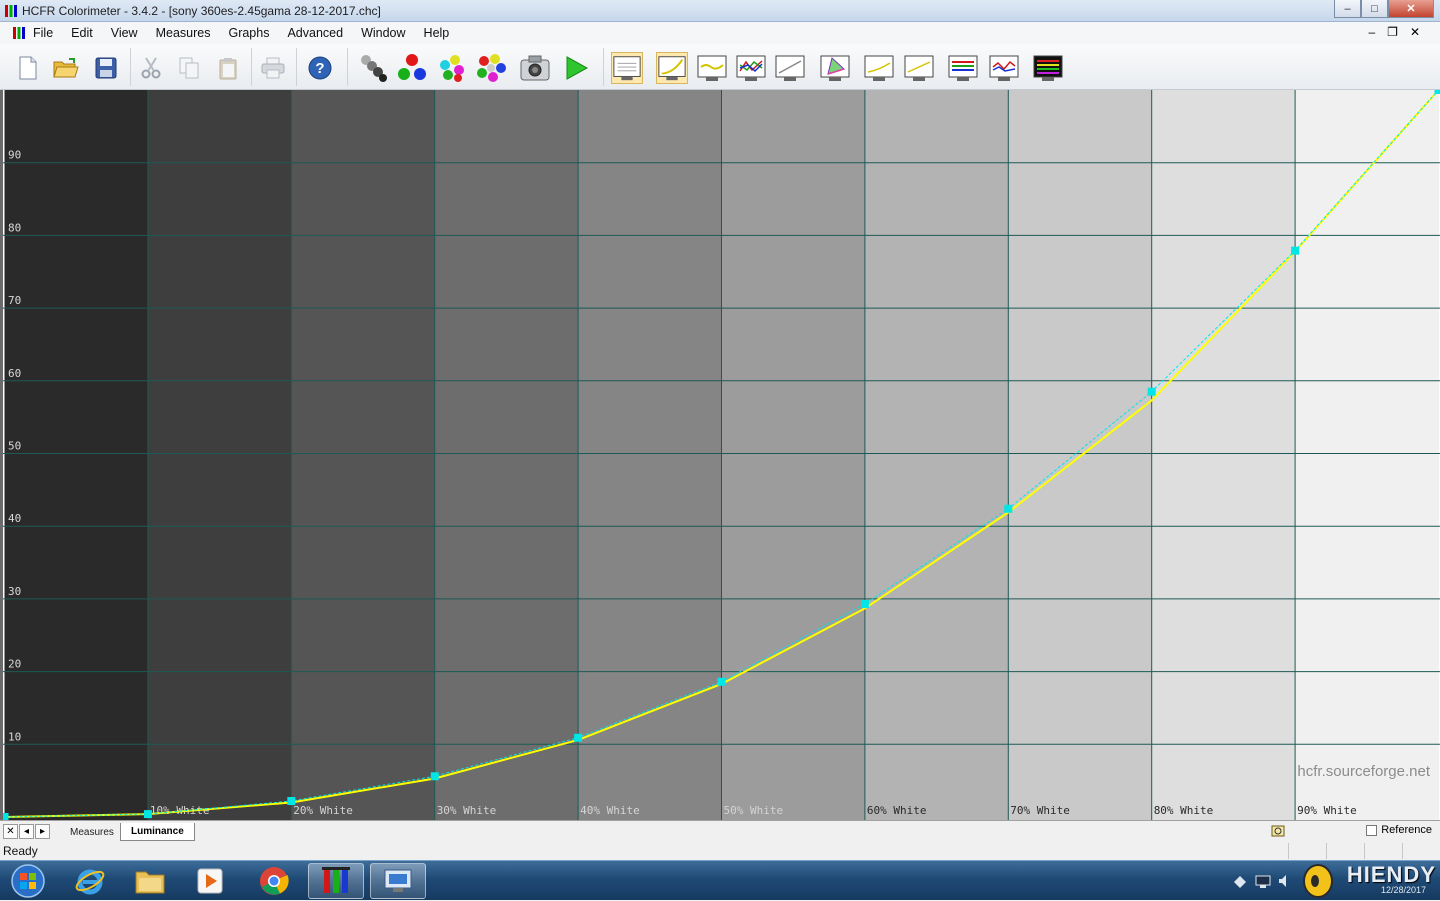 This screenshot has width=1440, height=901. Describe the element at coordinates (1371, 32) in the screenshot. I see `mdi-minimize-button: –` at that location.